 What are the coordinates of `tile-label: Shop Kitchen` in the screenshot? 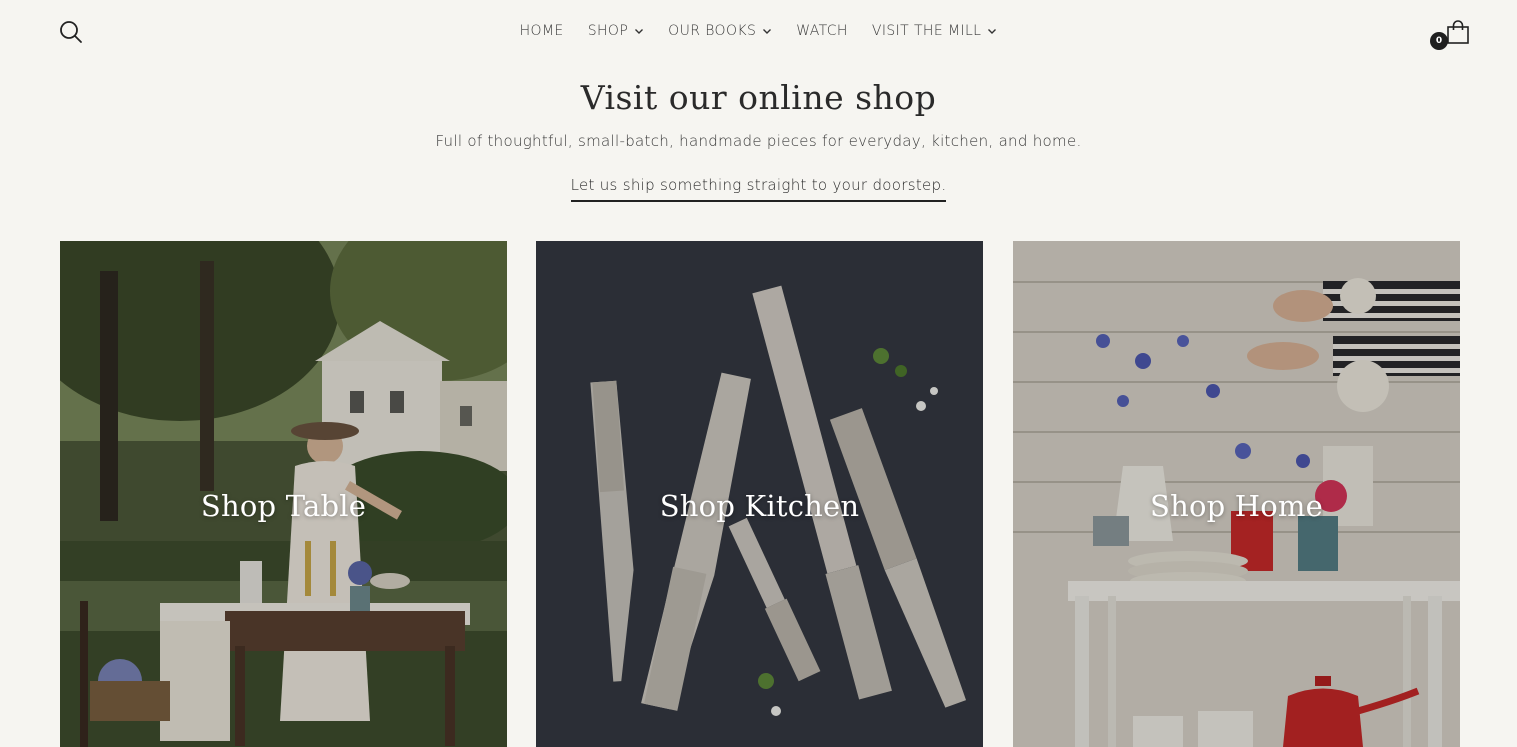 It's located at (759, 506).